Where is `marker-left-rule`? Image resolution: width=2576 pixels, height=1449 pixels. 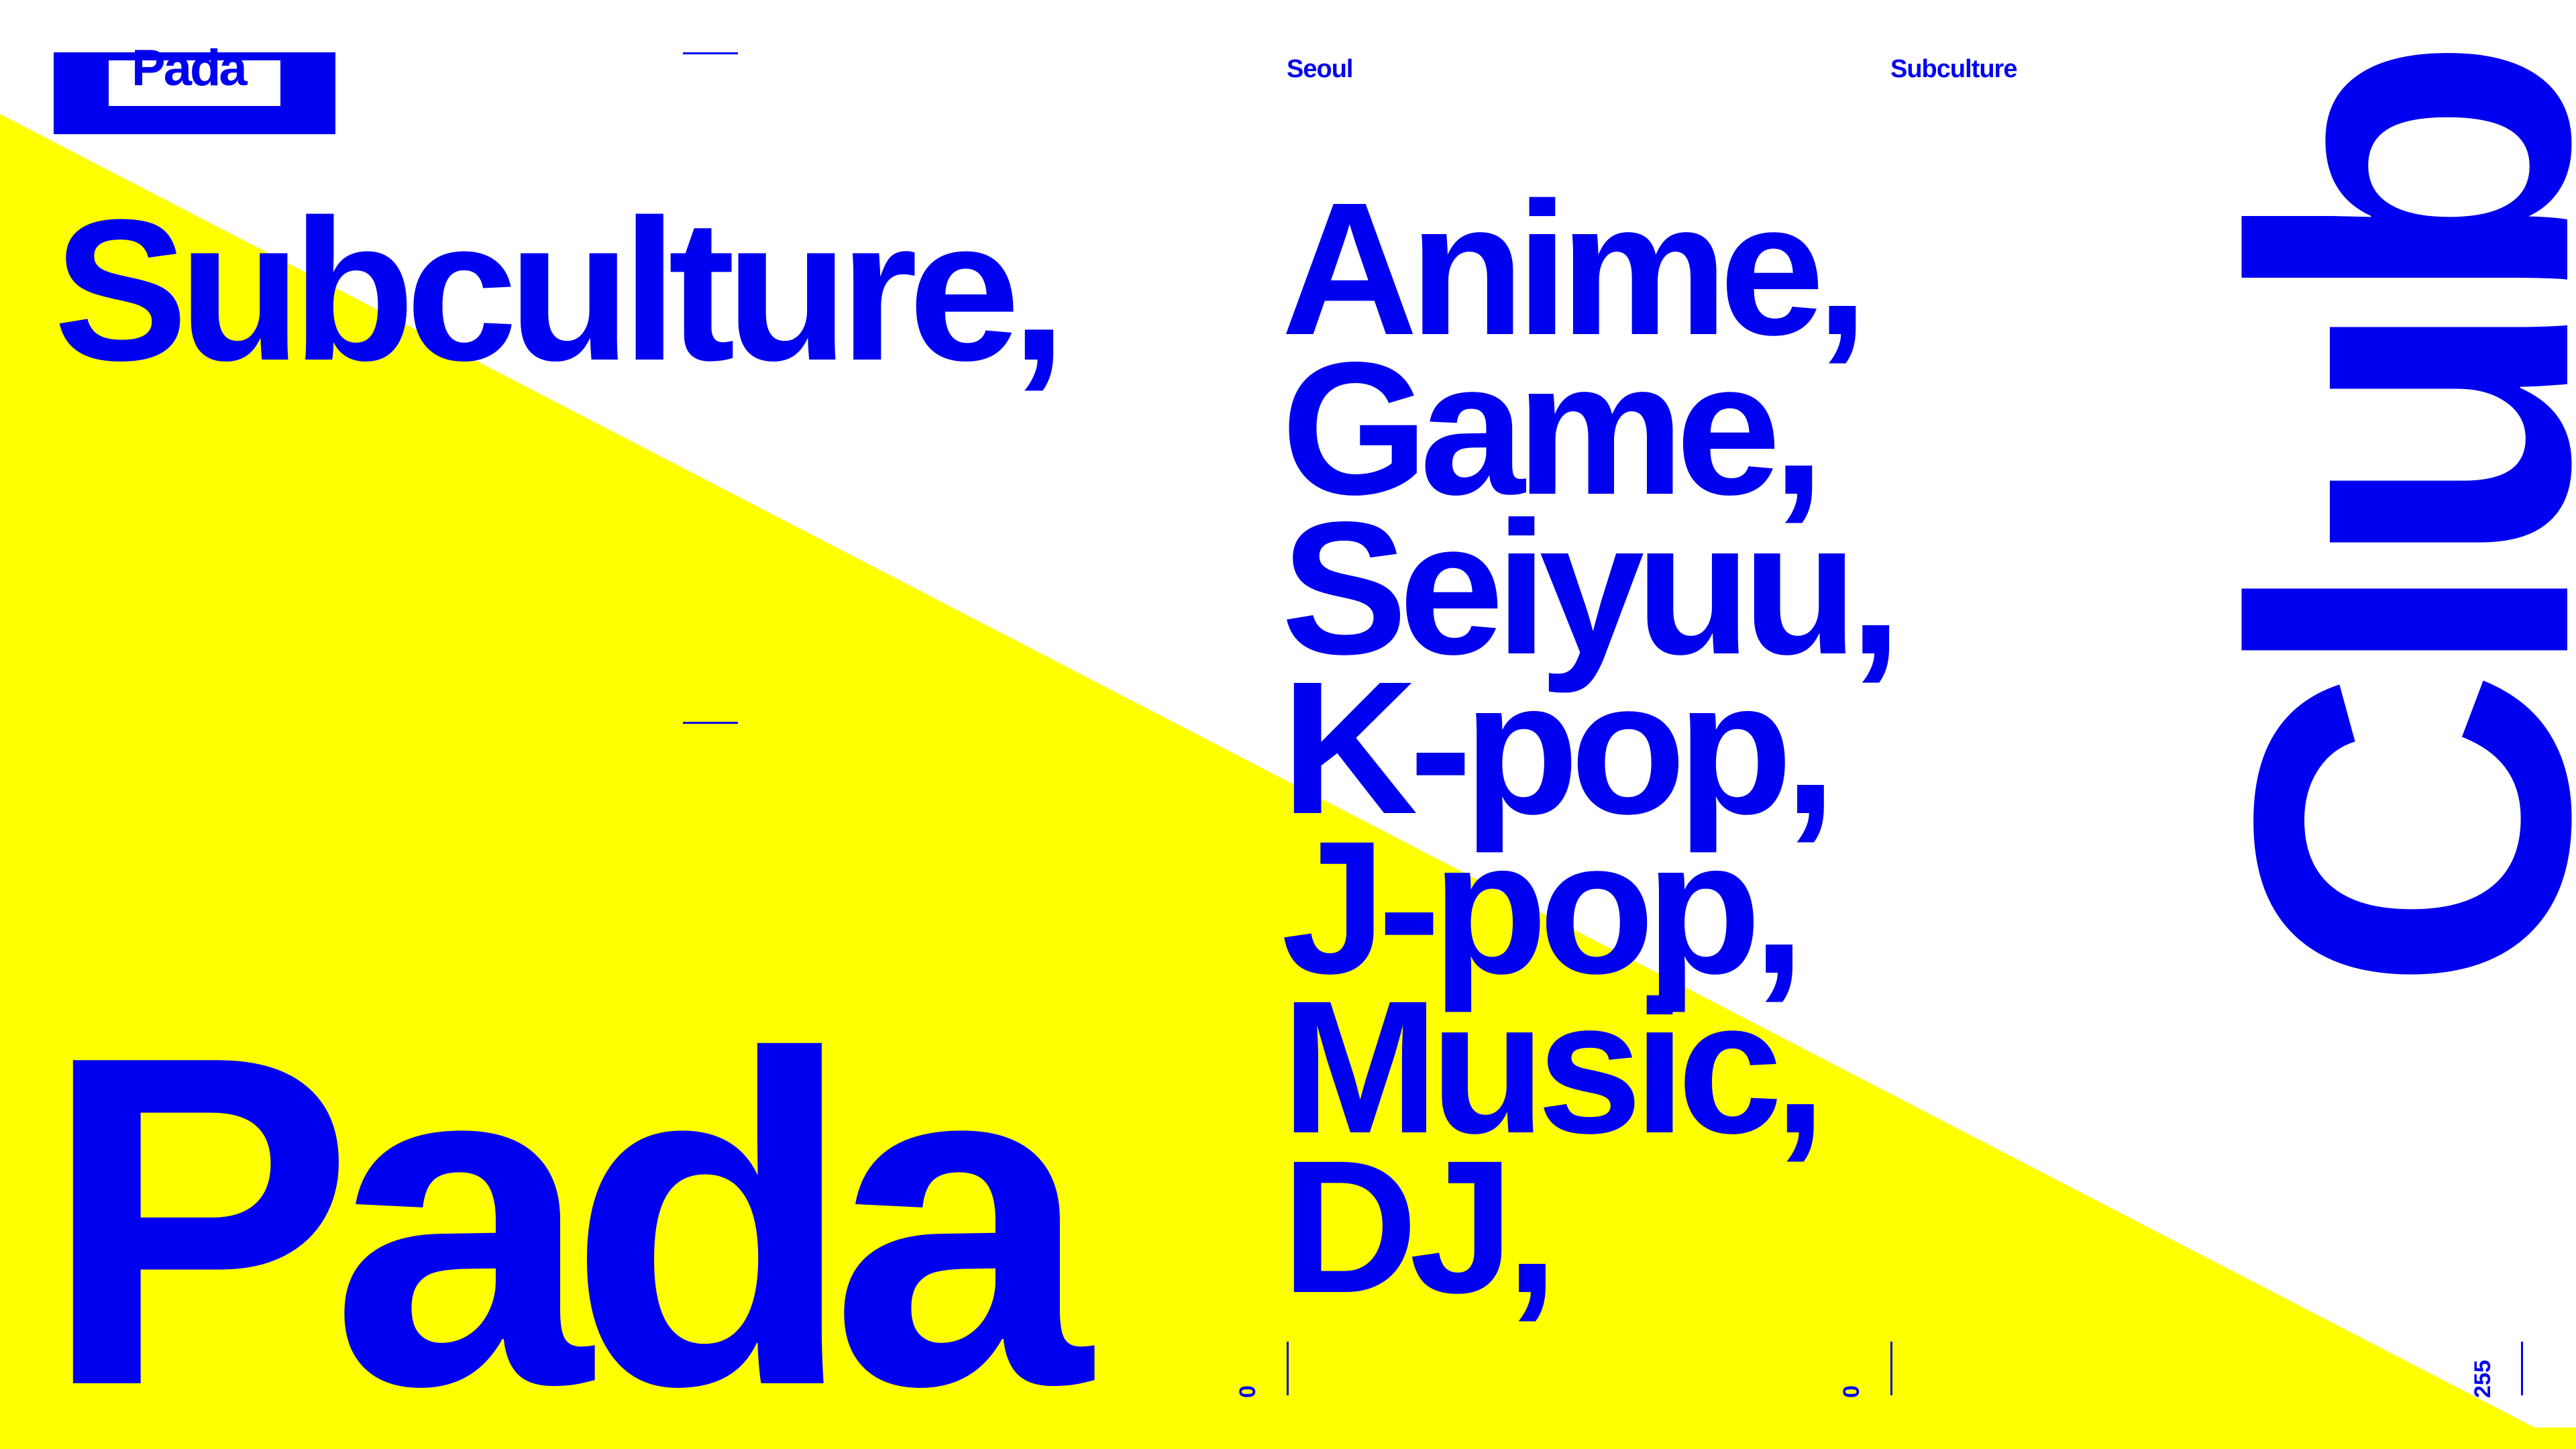 marker-left-rule is located at coordinates (1288, 1368).